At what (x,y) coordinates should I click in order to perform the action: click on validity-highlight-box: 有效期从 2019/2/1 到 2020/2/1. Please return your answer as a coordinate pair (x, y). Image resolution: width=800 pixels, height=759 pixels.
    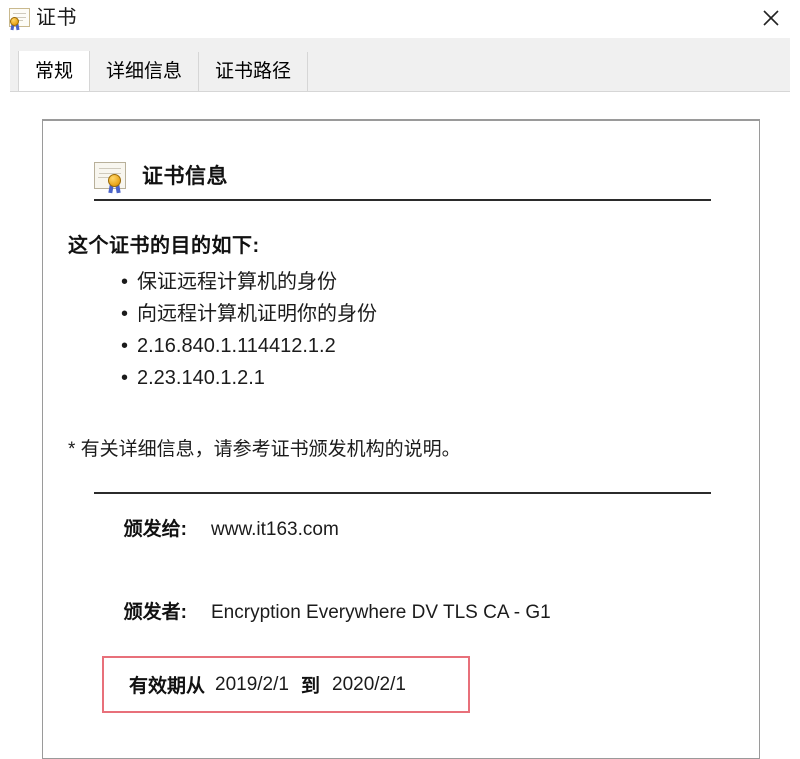
    Looking at the image, I should click on (286, 684).